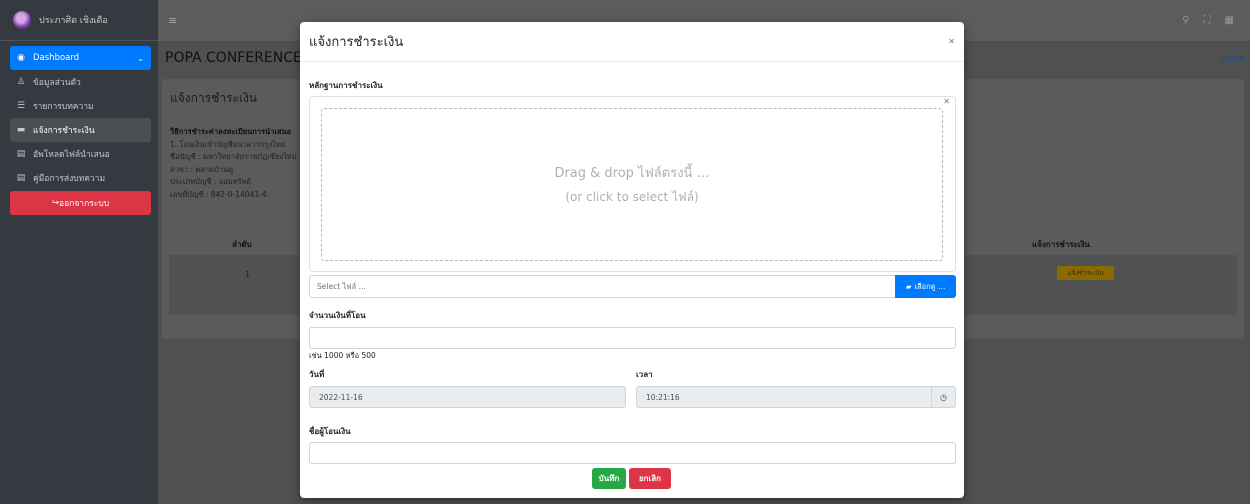 The width and height of the screenshot is (1250, 504). What do you see at coordinates (228, 144) in the screenshot?
I see `method-line: 1. โอนเงินเข้าบัญชีธนาคารกรุงไทย` at bounding box center [228, 144].